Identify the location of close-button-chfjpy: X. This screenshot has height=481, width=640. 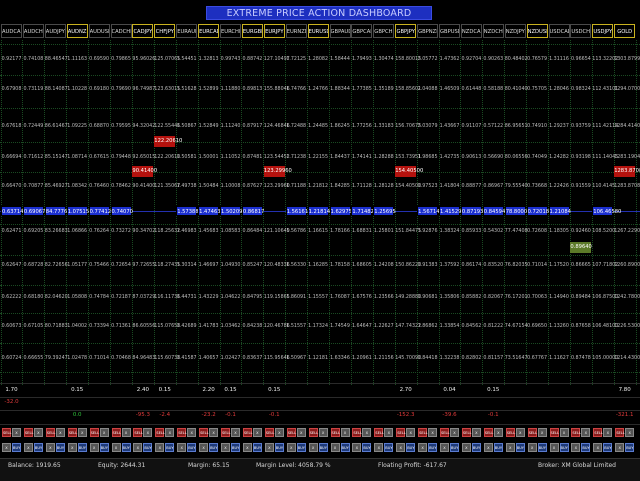
(170, 432).